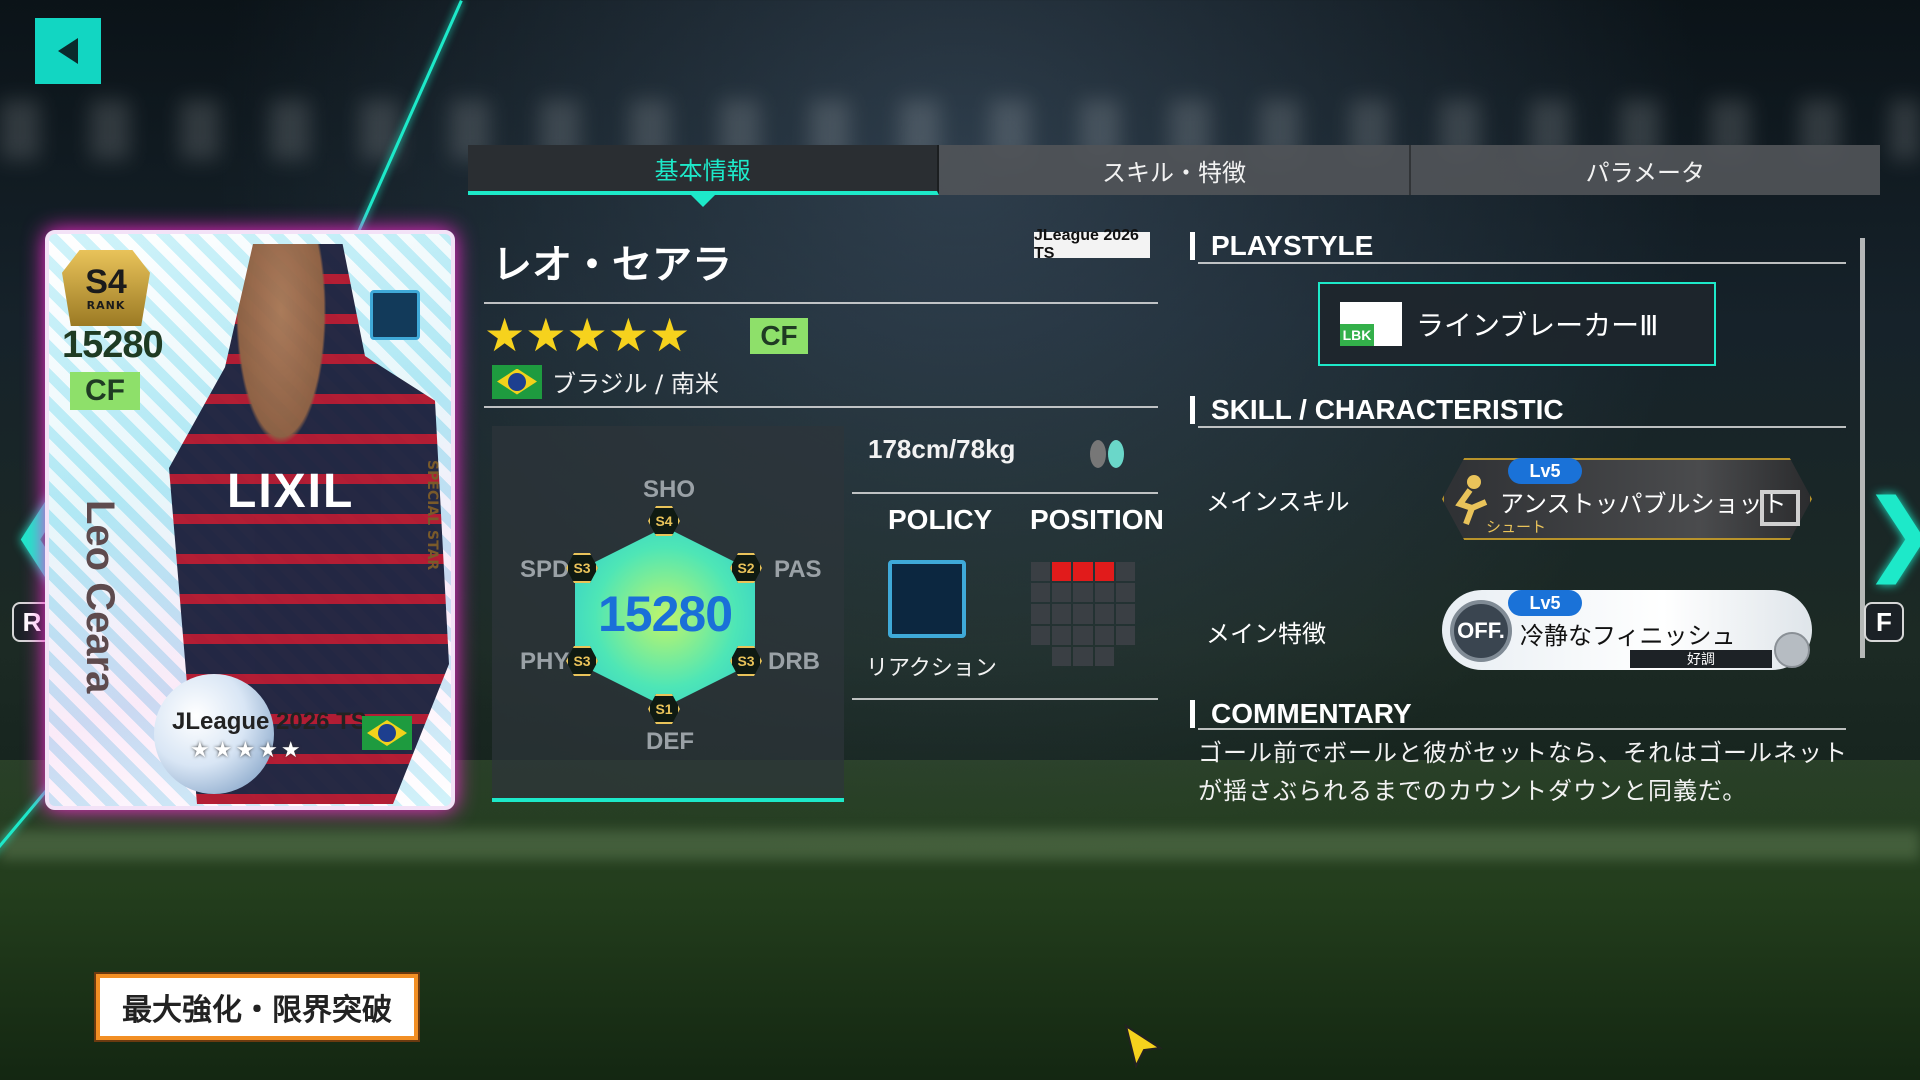 The height and width of the screenshot is (1080, 1920). Describe the element at coordinates (1097, 519) in the screenshot. I see `position-heading: POSITION` at that location.